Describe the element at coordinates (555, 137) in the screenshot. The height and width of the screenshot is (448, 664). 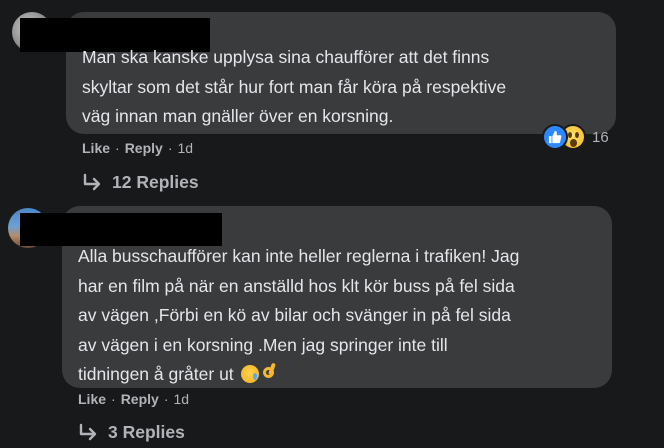
I see `like-icon` at that location.